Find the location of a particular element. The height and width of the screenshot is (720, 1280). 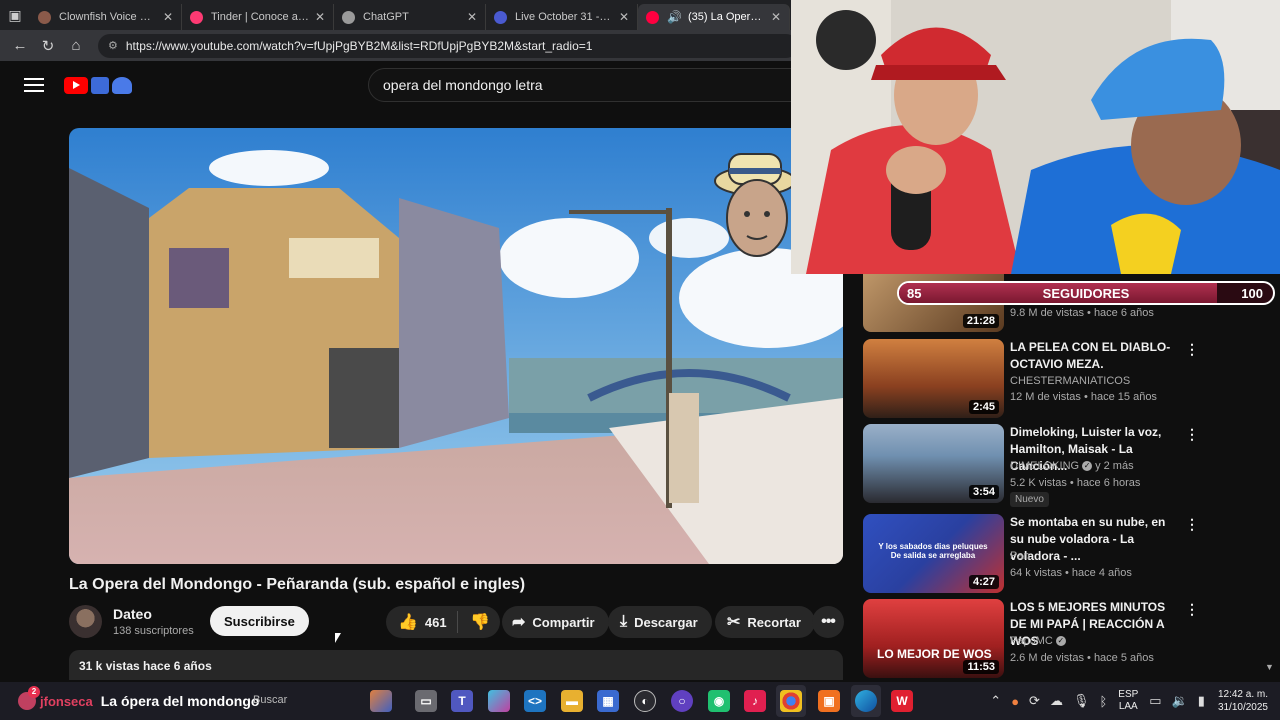

scroll-down-arrow-icon: ▼ is located at coordinates (1269, 667).